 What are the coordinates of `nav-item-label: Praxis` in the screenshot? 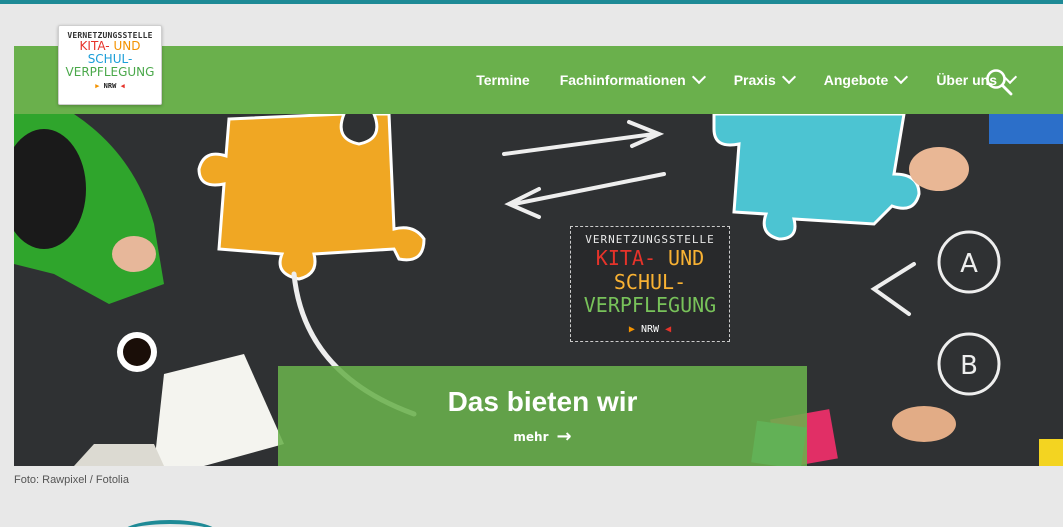 It's located at (754, 80).